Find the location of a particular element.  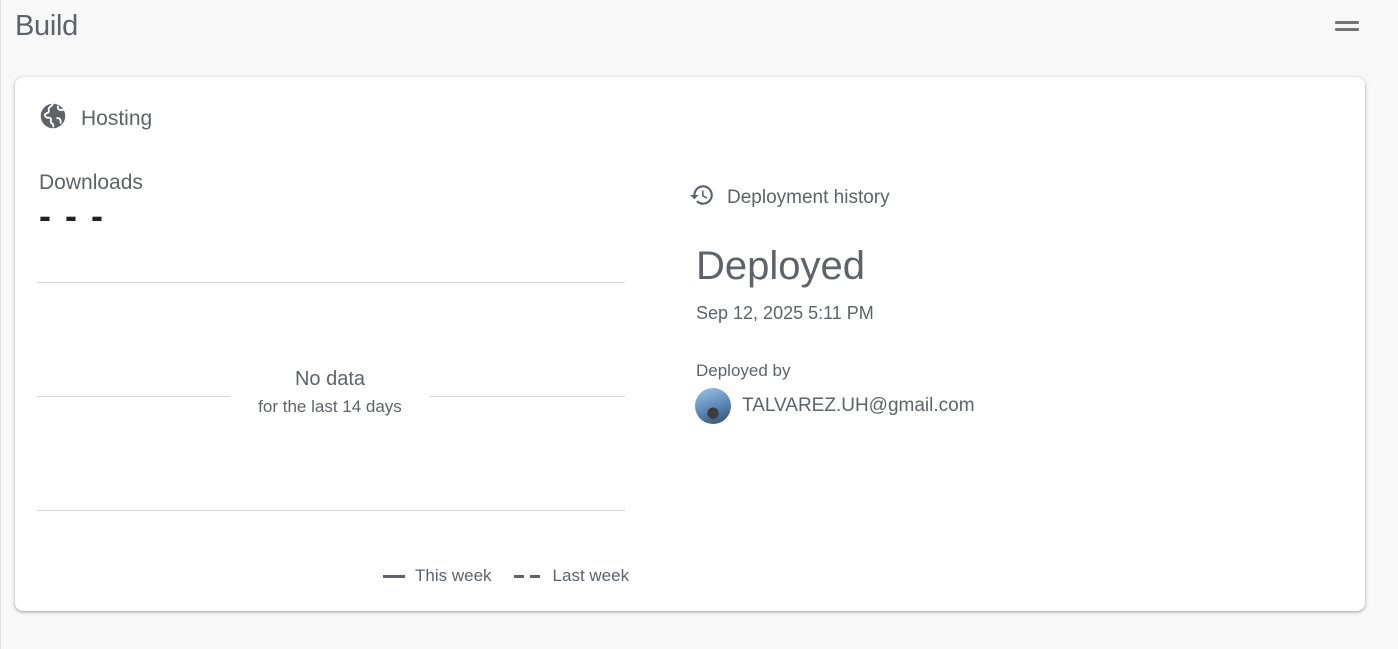

avatar is located at coordinates (713, 406).